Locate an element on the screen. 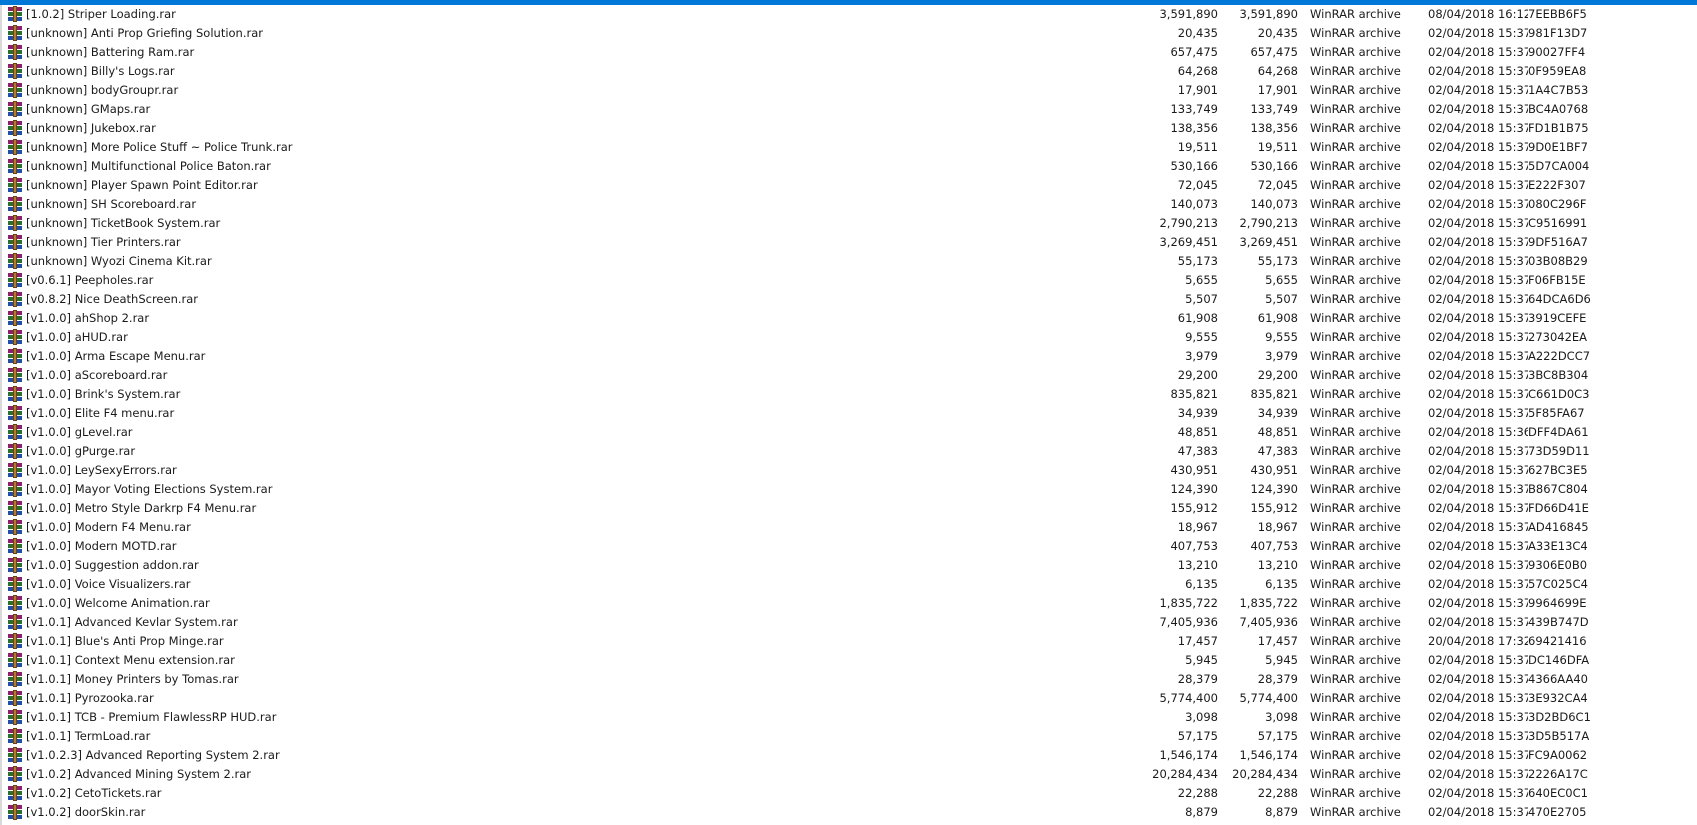 Image resolution: width=1697 pixels, height=825 pixels. file-size: 5,507 is located at coordinates (1281, 299).